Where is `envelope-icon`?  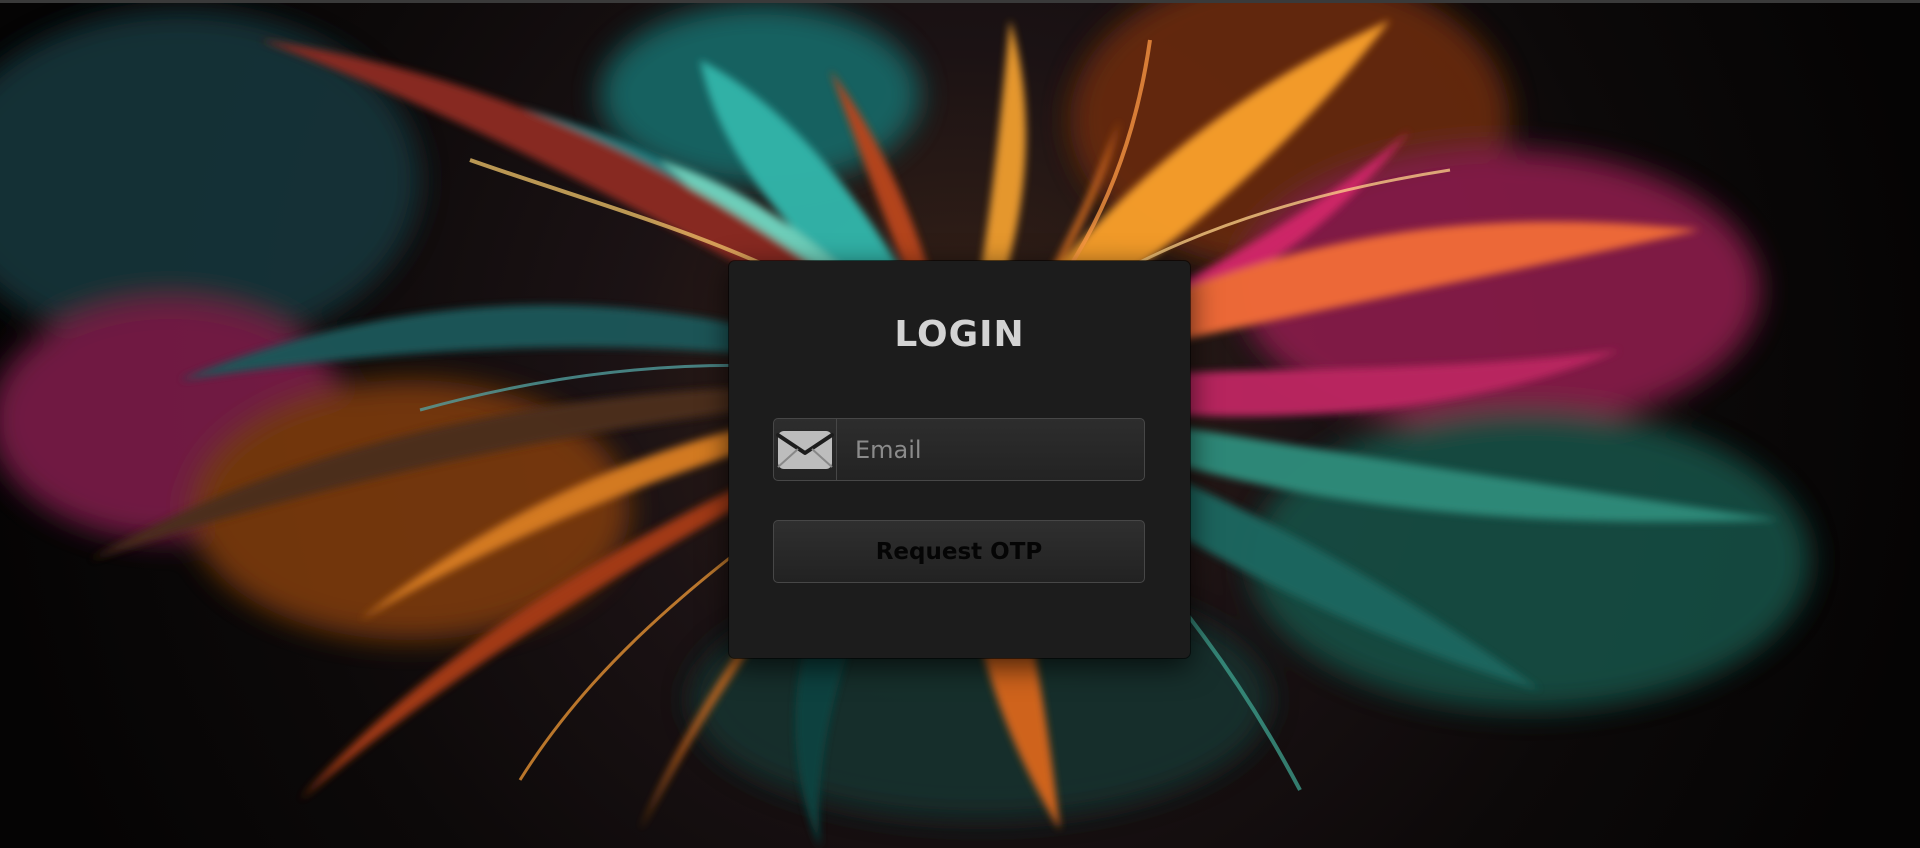 envelope-icon is located at coordinates (805, 449).